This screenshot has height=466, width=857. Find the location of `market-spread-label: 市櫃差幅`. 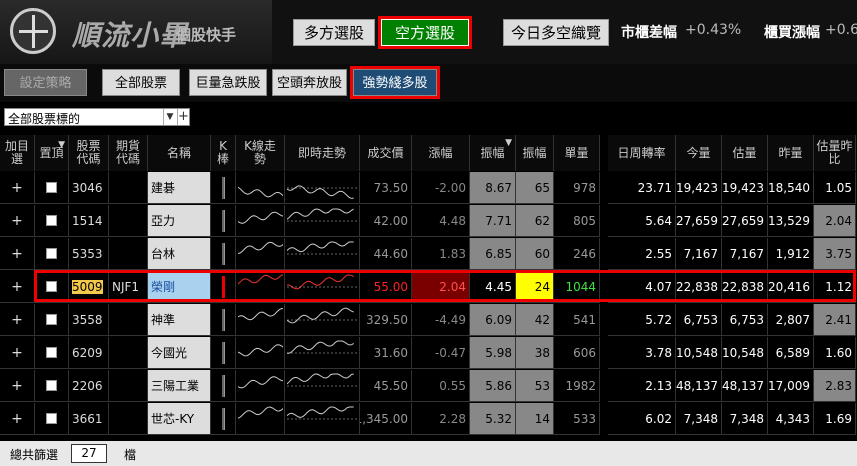

market-spread-label: 市櫃差幅 is located at coordinates (649, 33).